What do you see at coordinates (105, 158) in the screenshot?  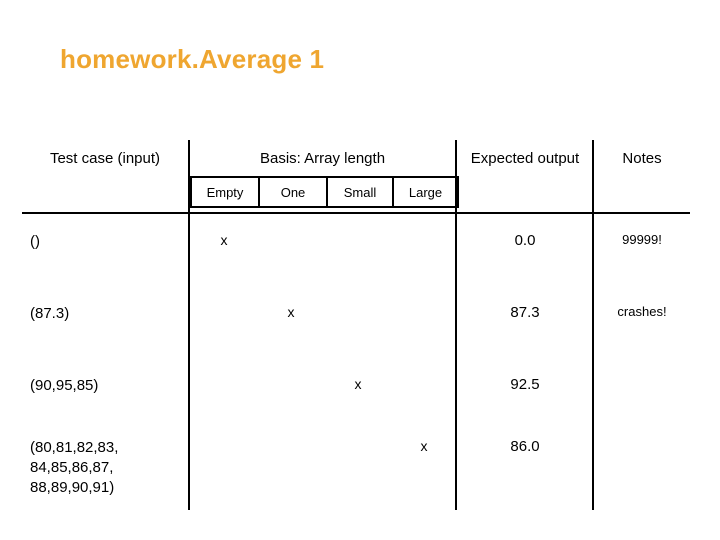 I see `column-header-test-case: Test case (input)` at bounding box center [105, 158].